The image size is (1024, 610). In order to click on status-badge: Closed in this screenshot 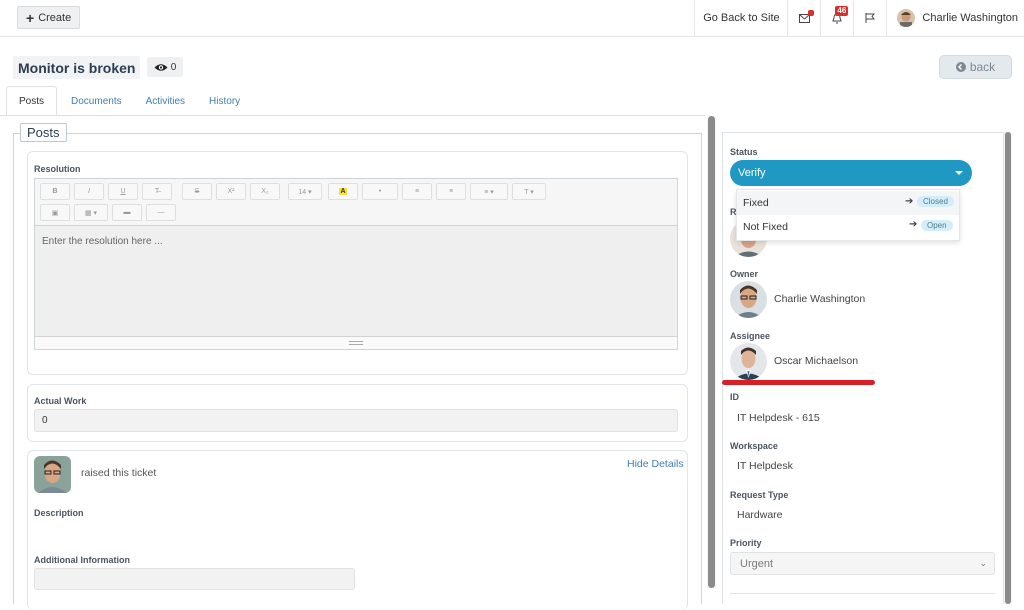, I will do `click(935, 201)`.